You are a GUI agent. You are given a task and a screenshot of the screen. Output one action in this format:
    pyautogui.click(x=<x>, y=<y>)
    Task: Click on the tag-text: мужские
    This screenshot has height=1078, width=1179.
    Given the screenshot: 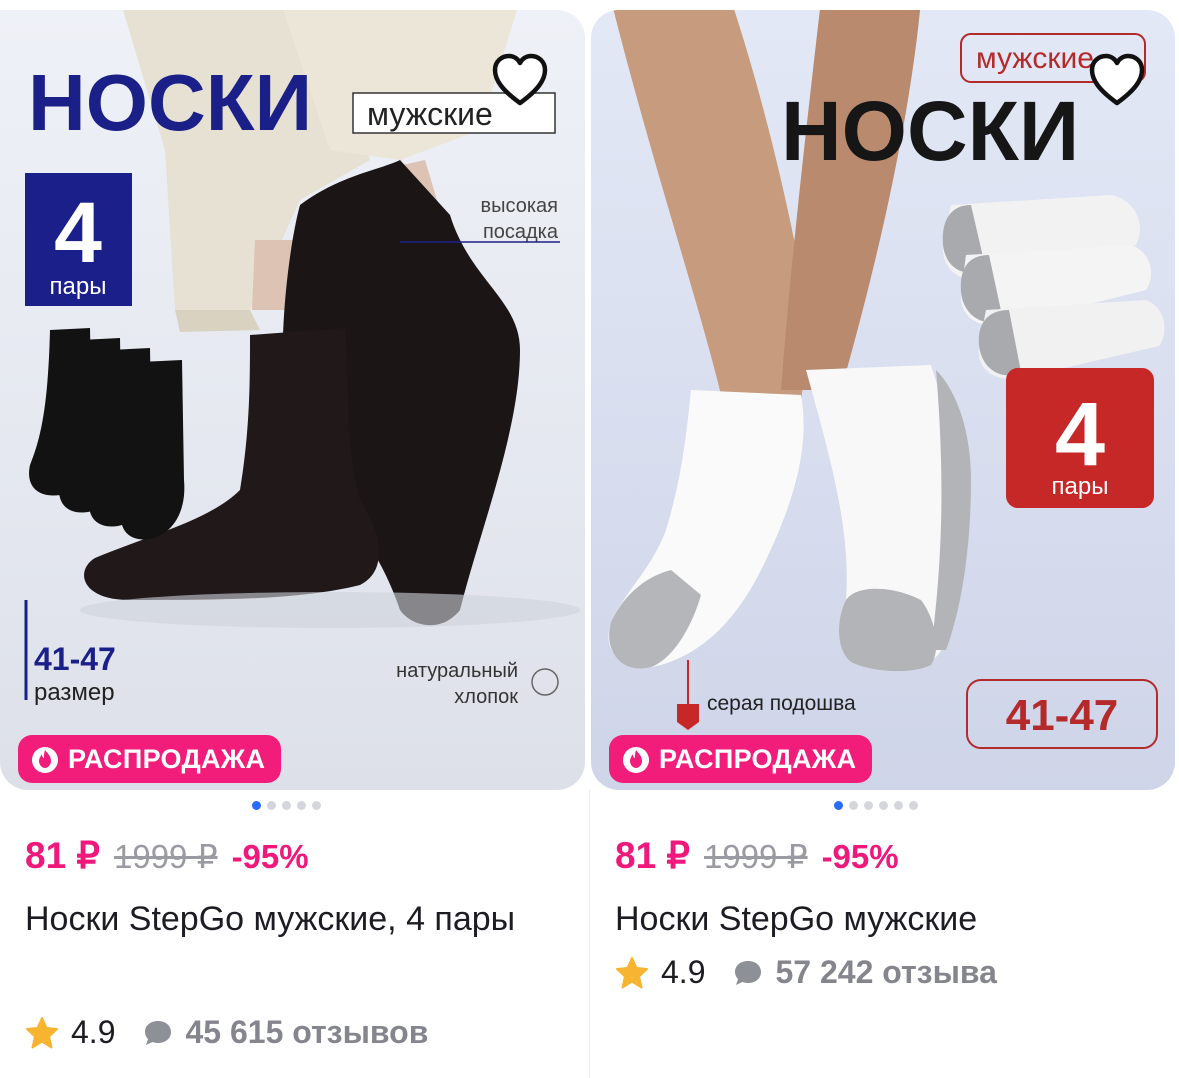 What is the action you would take?
    pyautogui.click(x=430, y=114)
    